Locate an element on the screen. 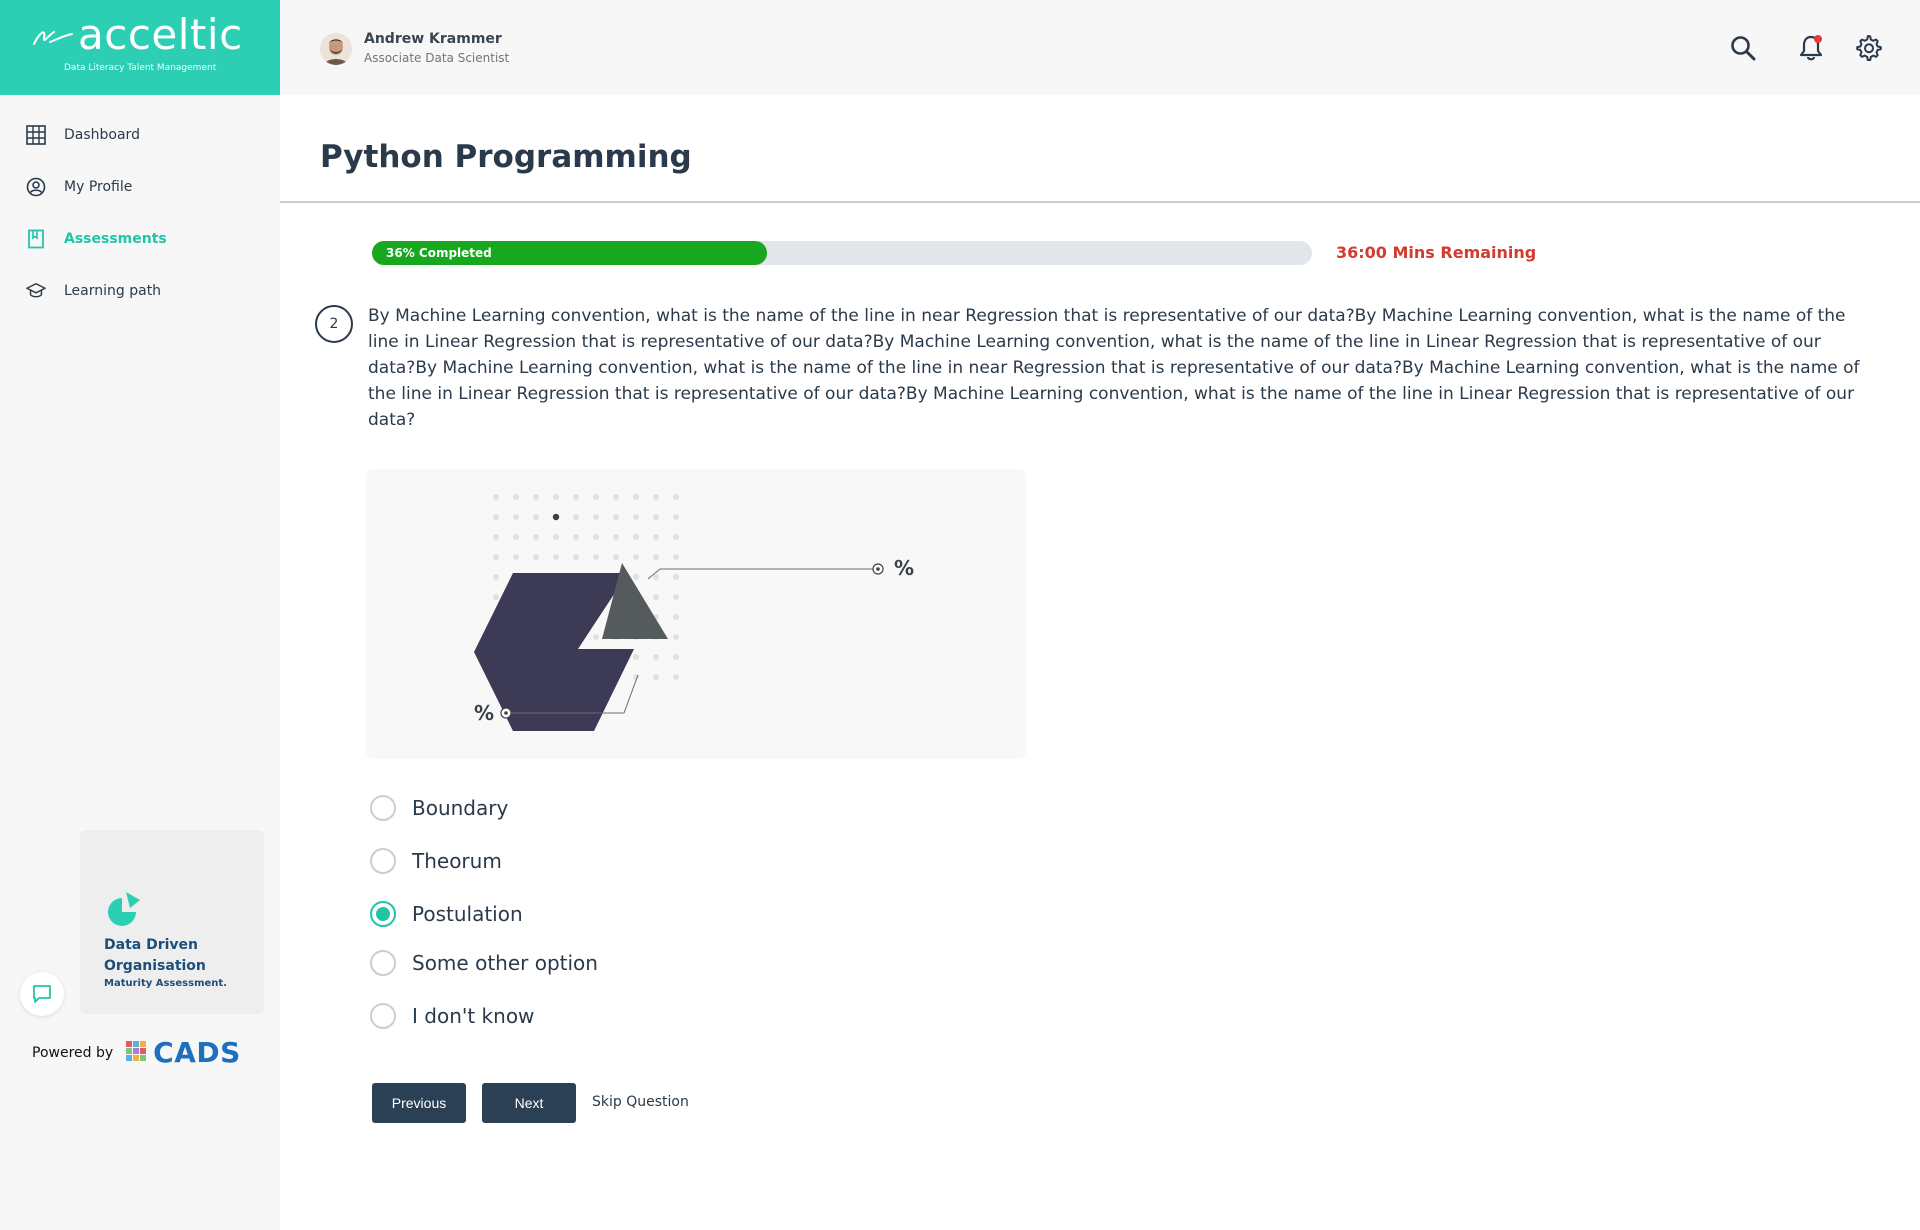  progress-label: 36% Completed is located at coordinates (439, 253).